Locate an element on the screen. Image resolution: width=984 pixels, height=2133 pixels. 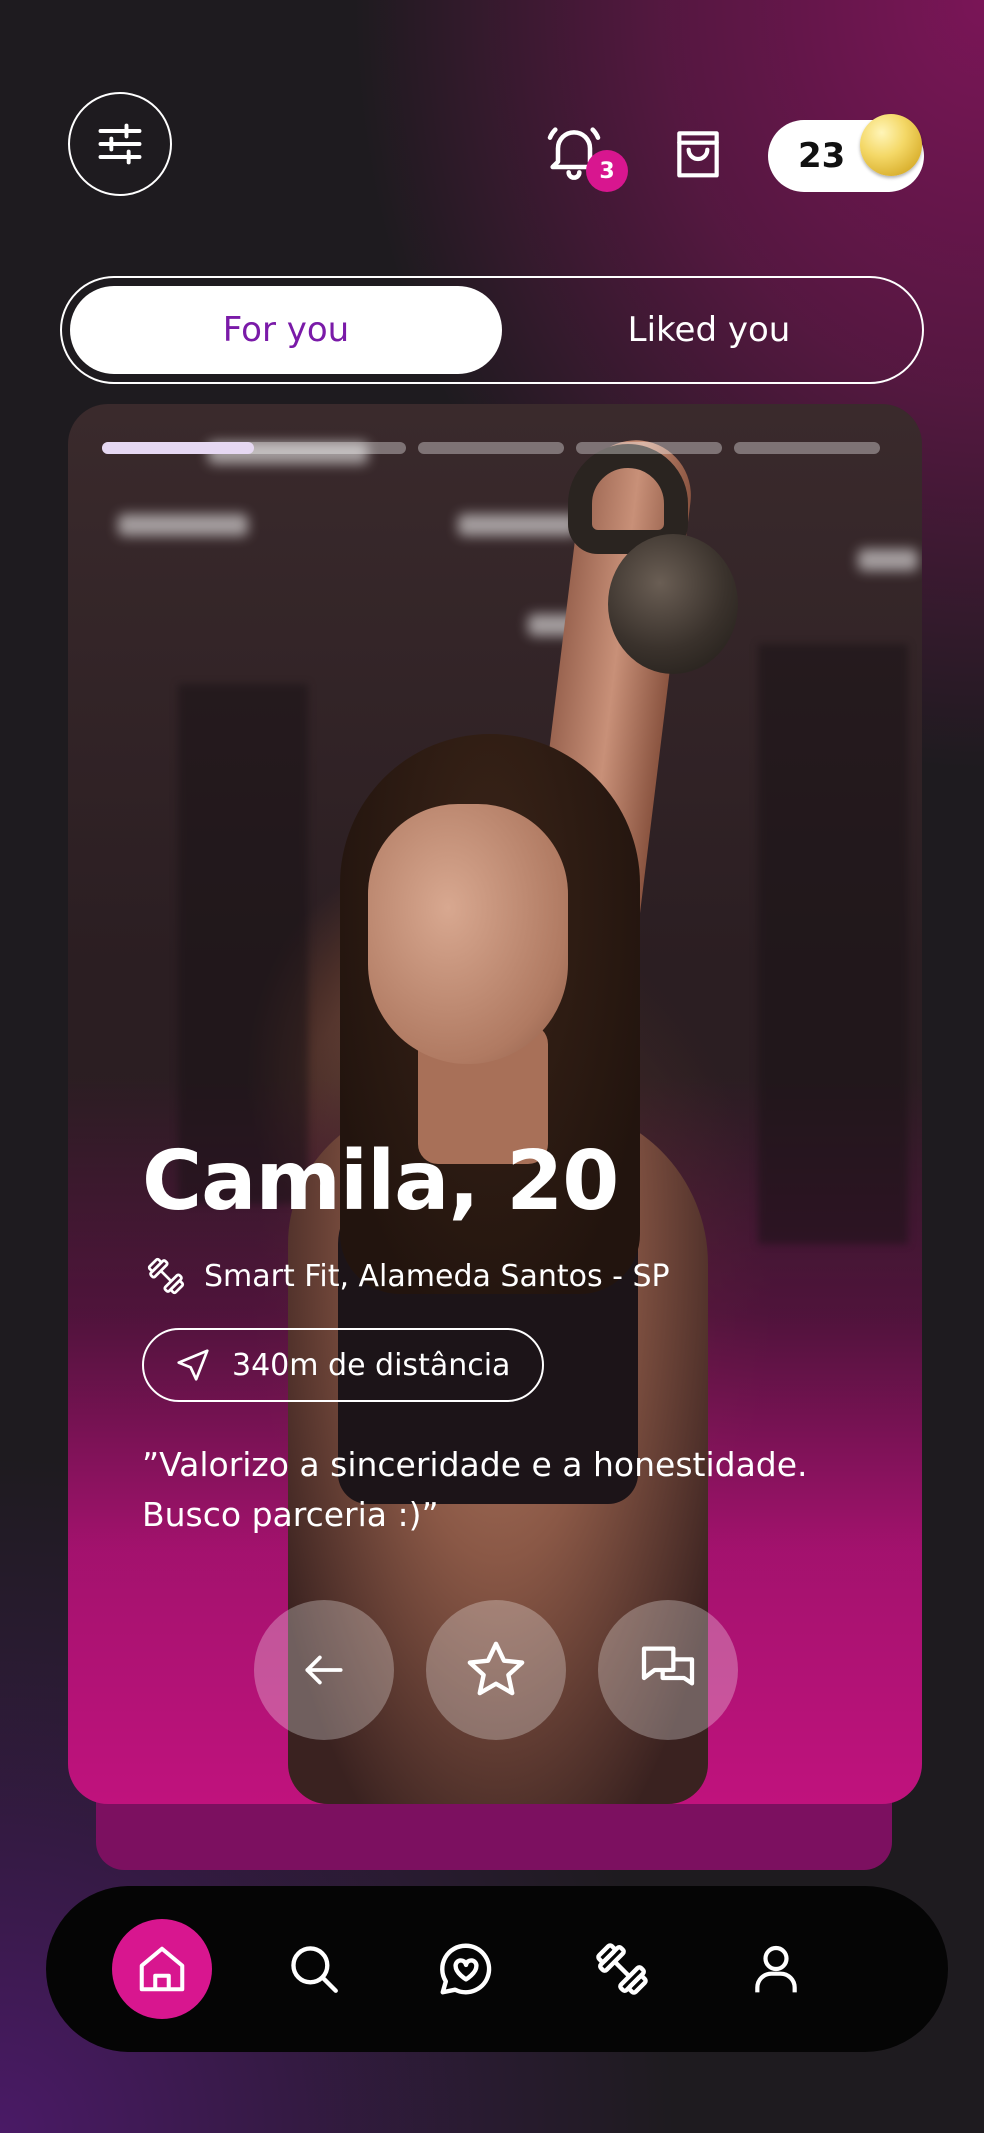
filter-button is located at coordinates (120, 144).